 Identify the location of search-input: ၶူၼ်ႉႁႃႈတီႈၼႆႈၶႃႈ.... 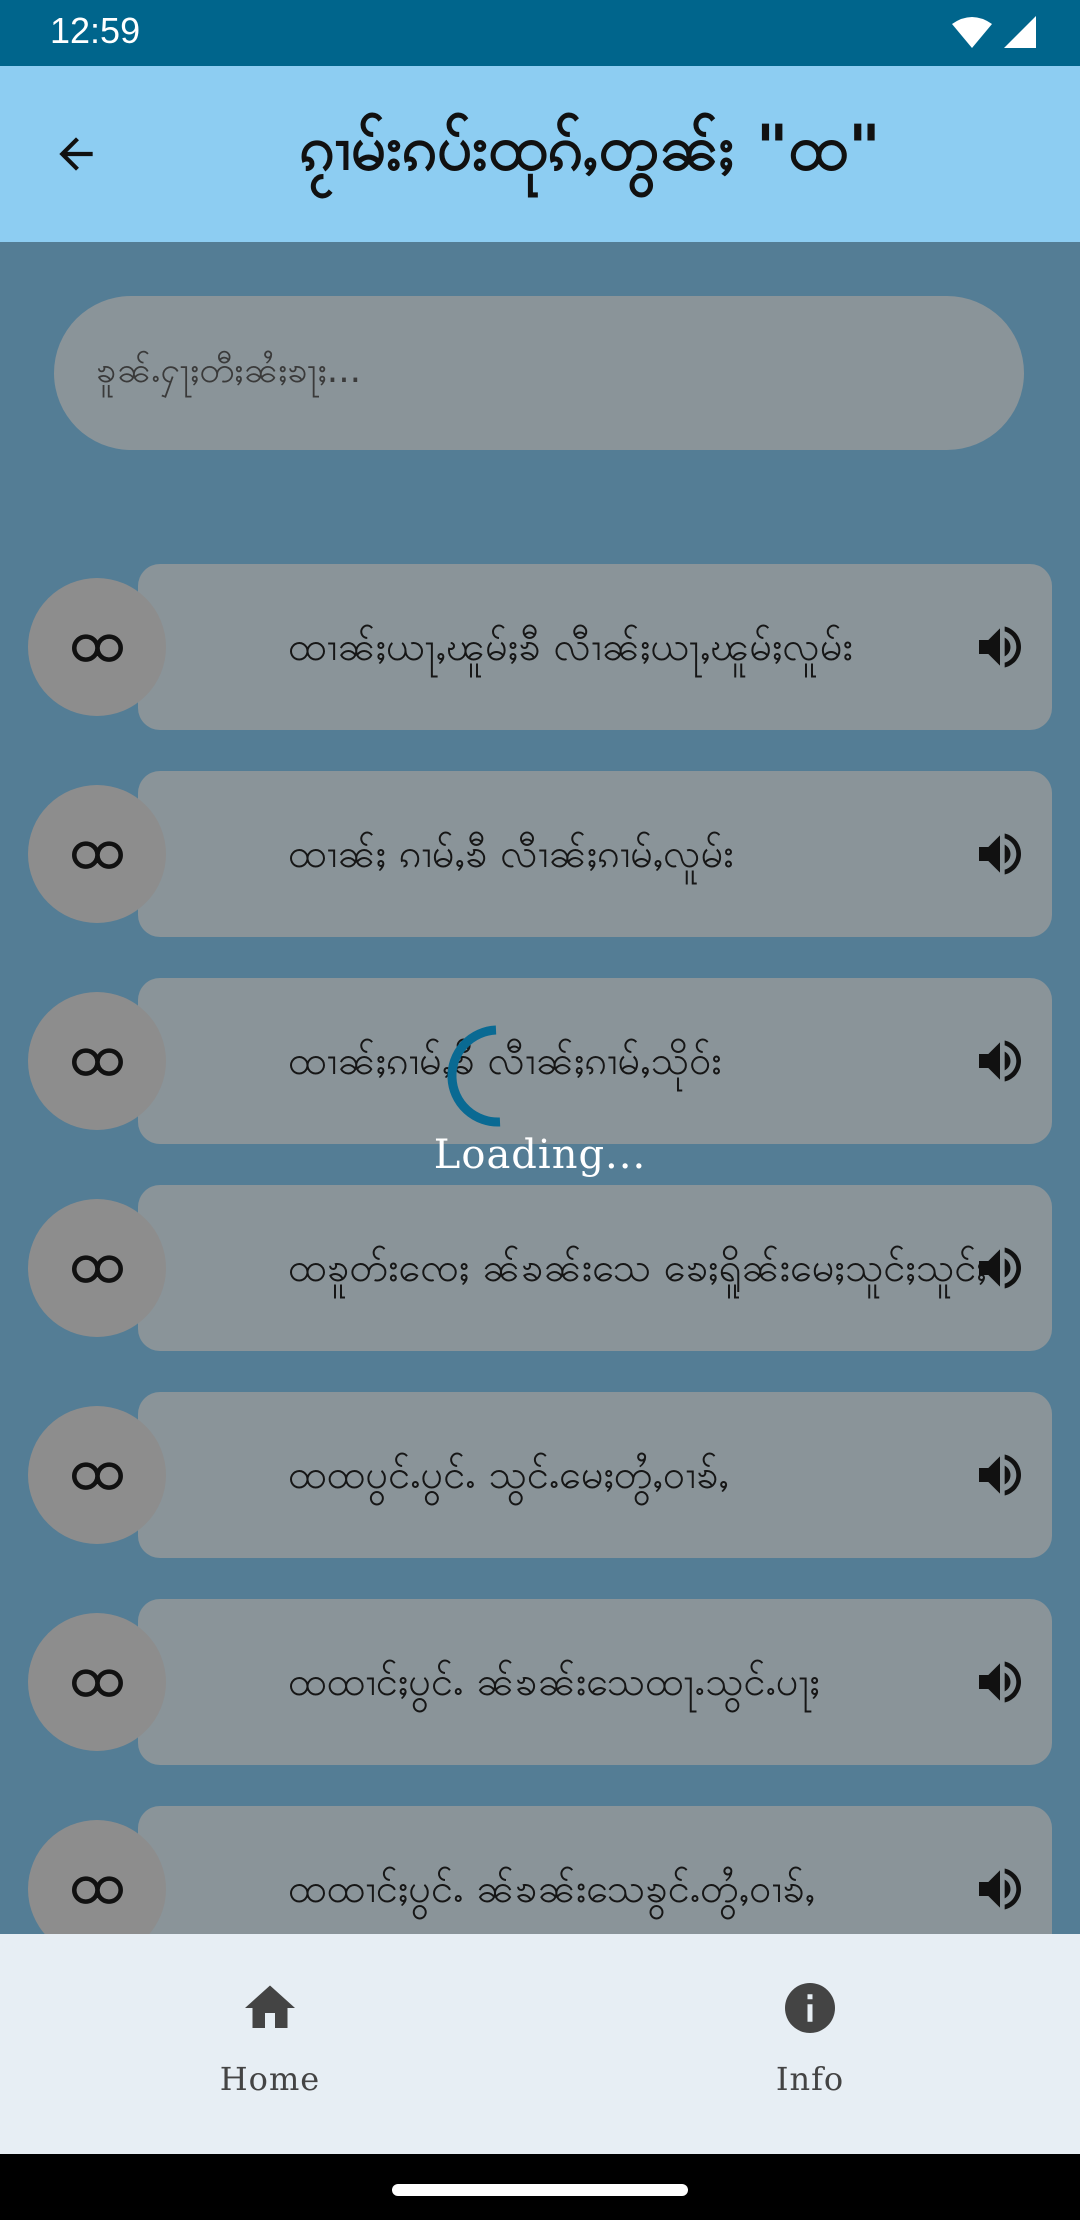
(539, 373).